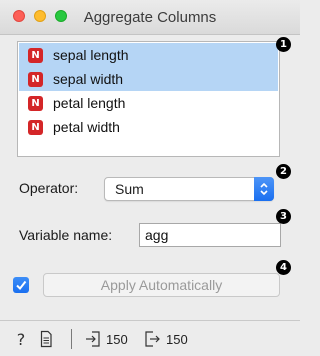 The image size is (320, 356). Describe the element at coordinates (264, 189) in the screenshot. I see `select-arrows-icon` at that location.